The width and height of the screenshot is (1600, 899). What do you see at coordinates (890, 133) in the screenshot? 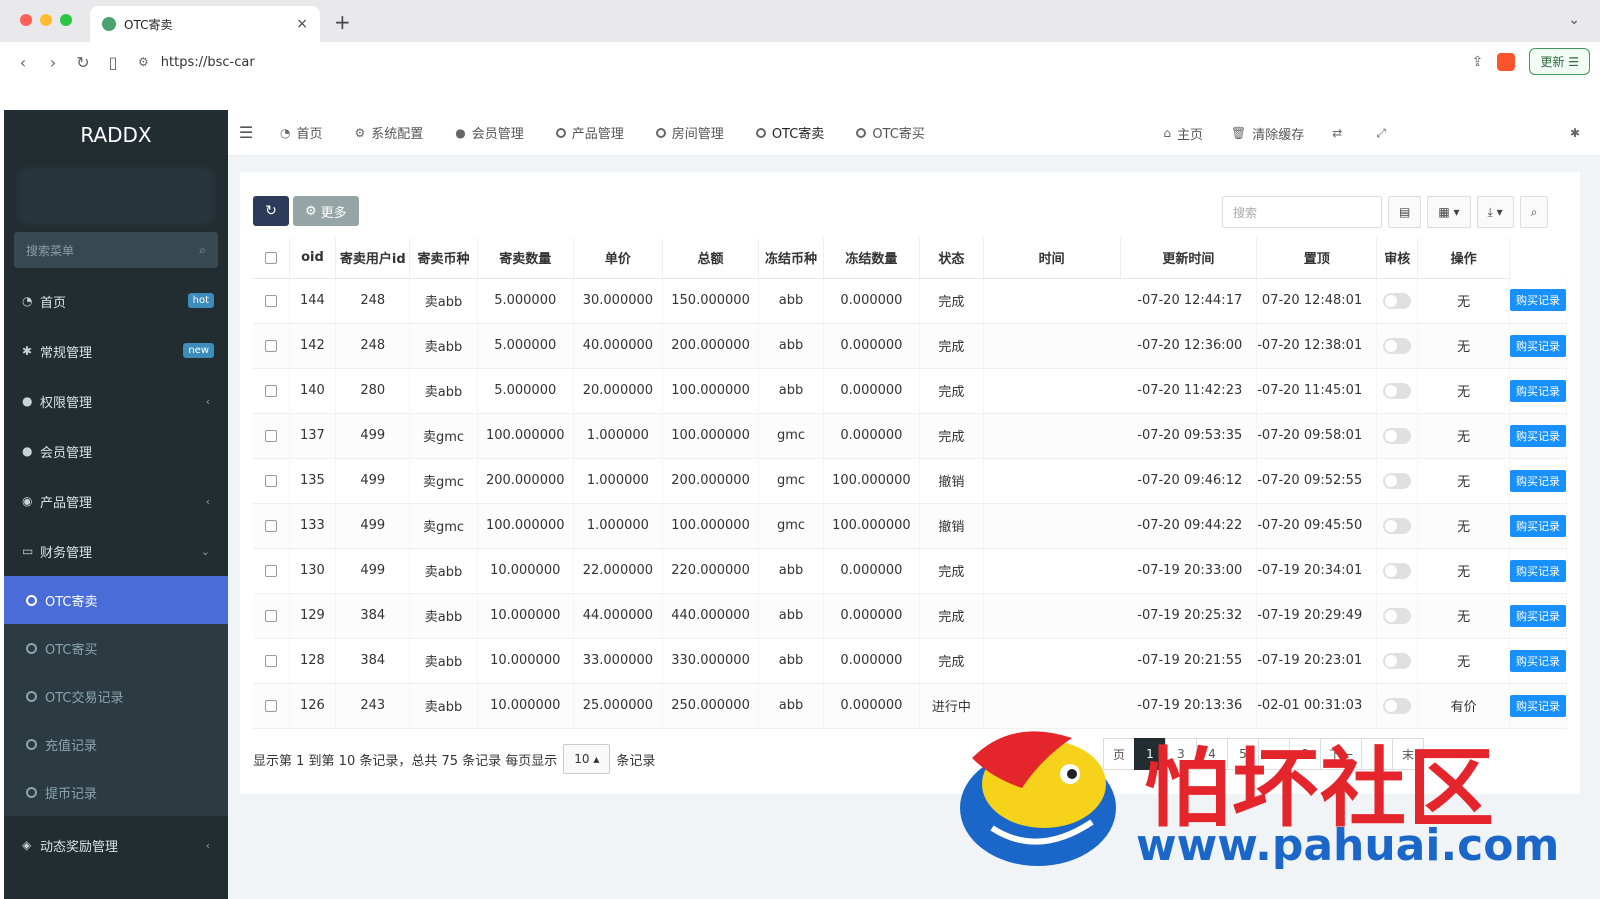
I see `tab-otc-buy: OTC寄买` at bounding box center [890, 133].